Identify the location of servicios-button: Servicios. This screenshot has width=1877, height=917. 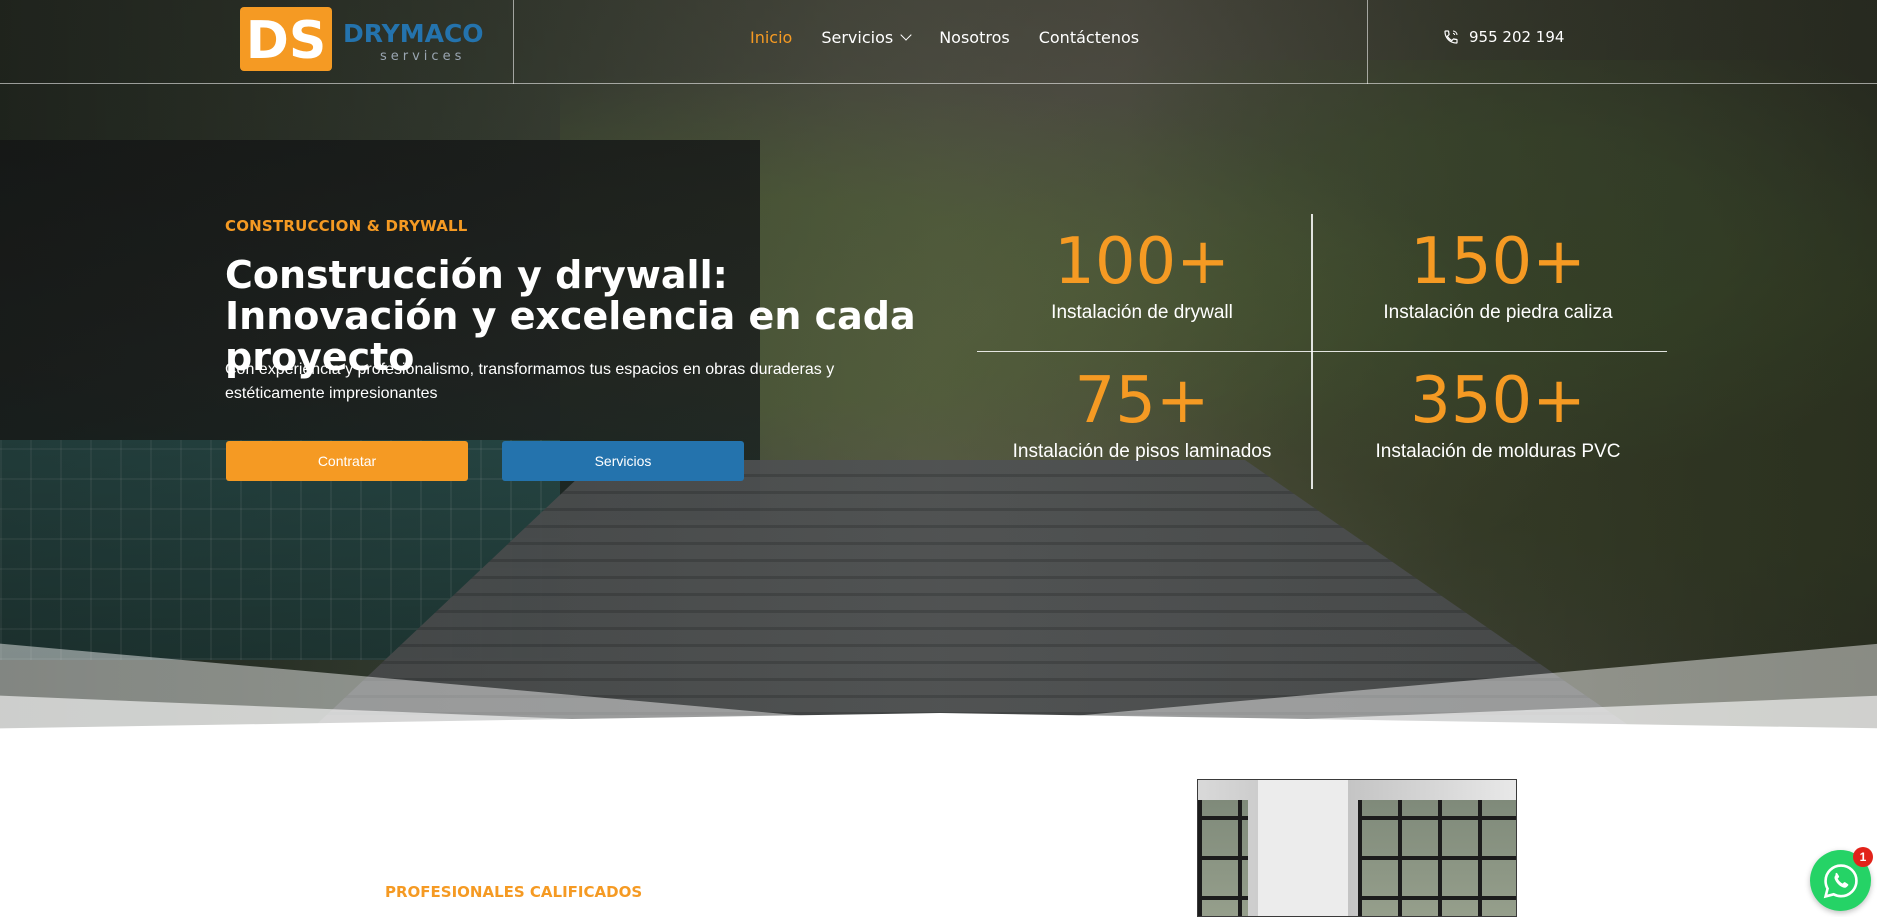
(623, 461).